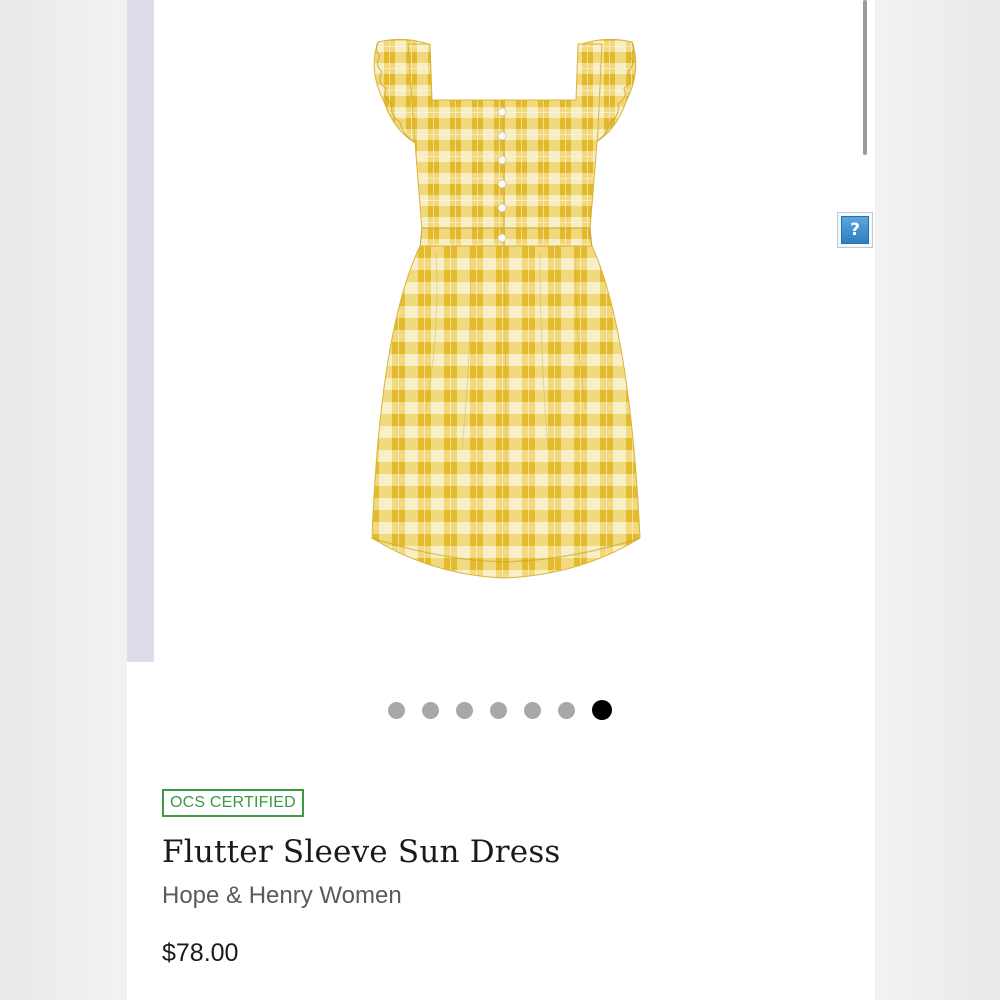 This screenshot has width=1000, height=1000. I want to click on certification-badge: OCS CERTIFIED, so click(233, 803).